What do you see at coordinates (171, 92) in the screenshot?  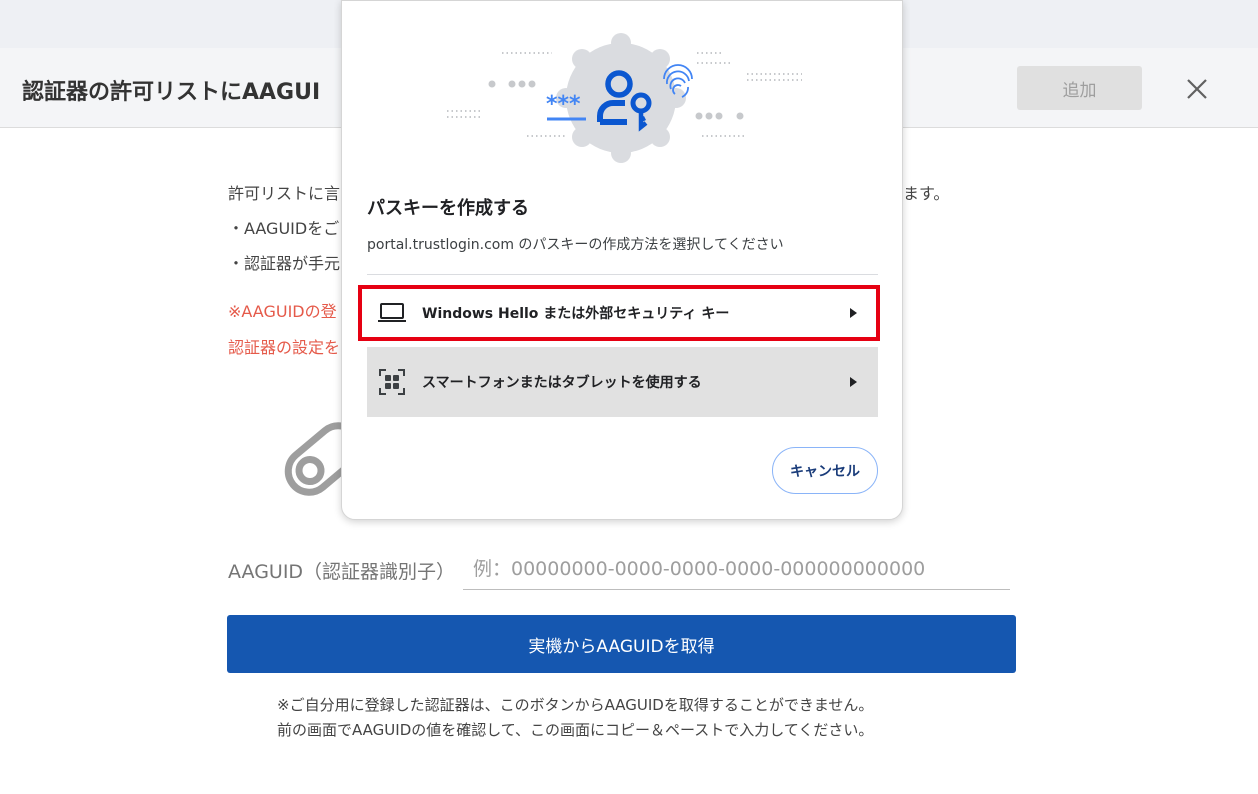 I see `page-title: 認証器の許可リストにAAGUI` at bounding box center [171, 92].